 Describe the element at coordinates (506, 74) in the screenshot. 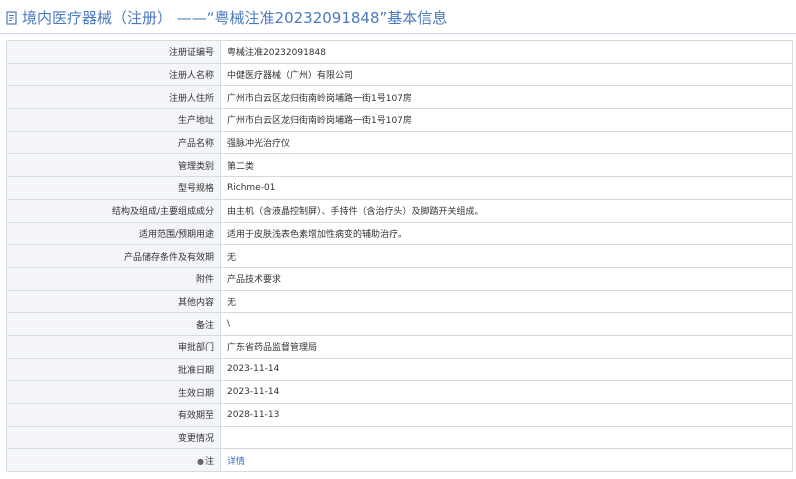

I see `row-value: 中健医疗器械（广州）有限公司` at that location.